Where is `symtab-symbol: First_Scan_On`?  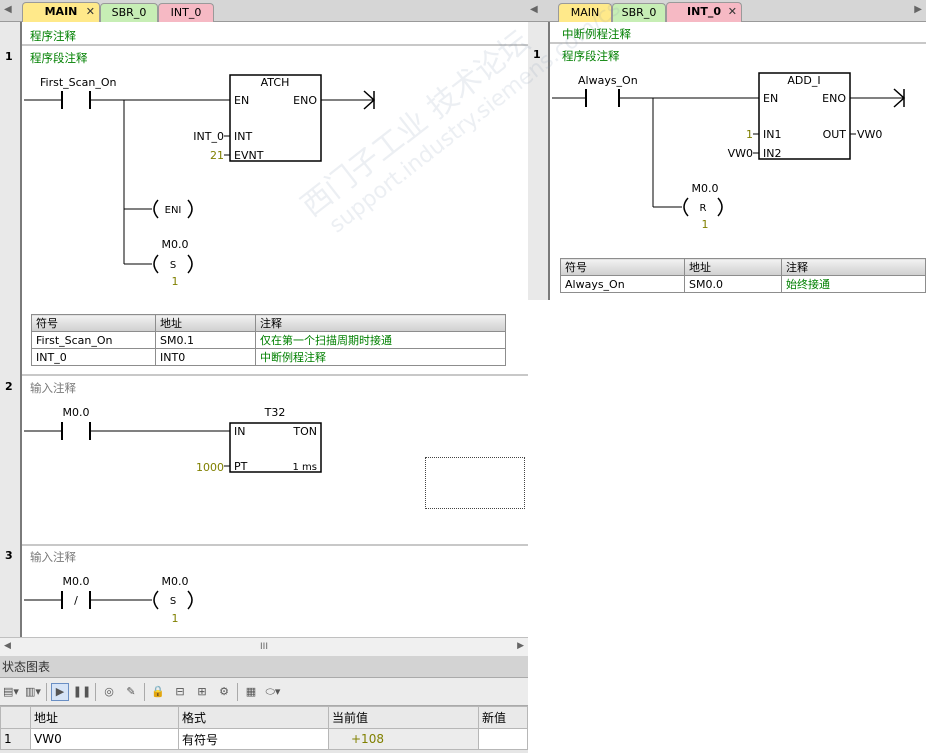
symtab-symbol: First_Scan_On is located at coordinates (93, 340).